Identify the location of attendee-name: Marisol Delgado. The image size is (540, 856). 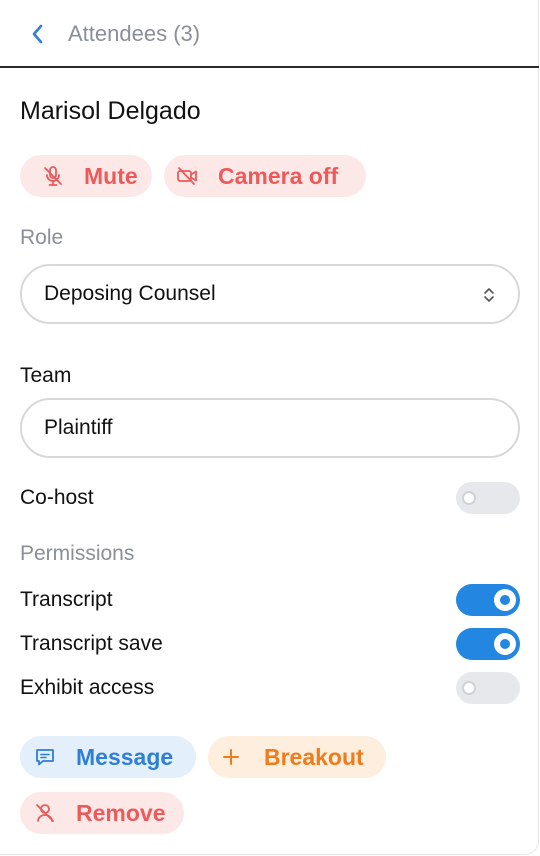
(110, 111).